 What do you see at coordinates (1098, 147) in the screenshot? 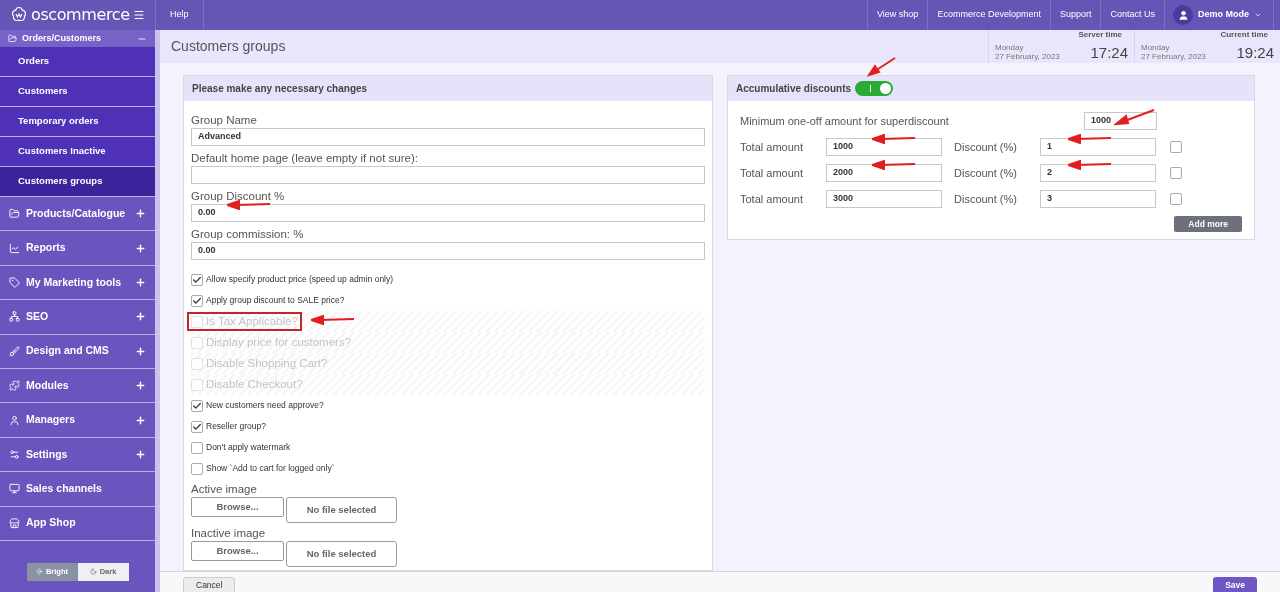
I see `discount-field: 1` at bounding box center [1098, 147].